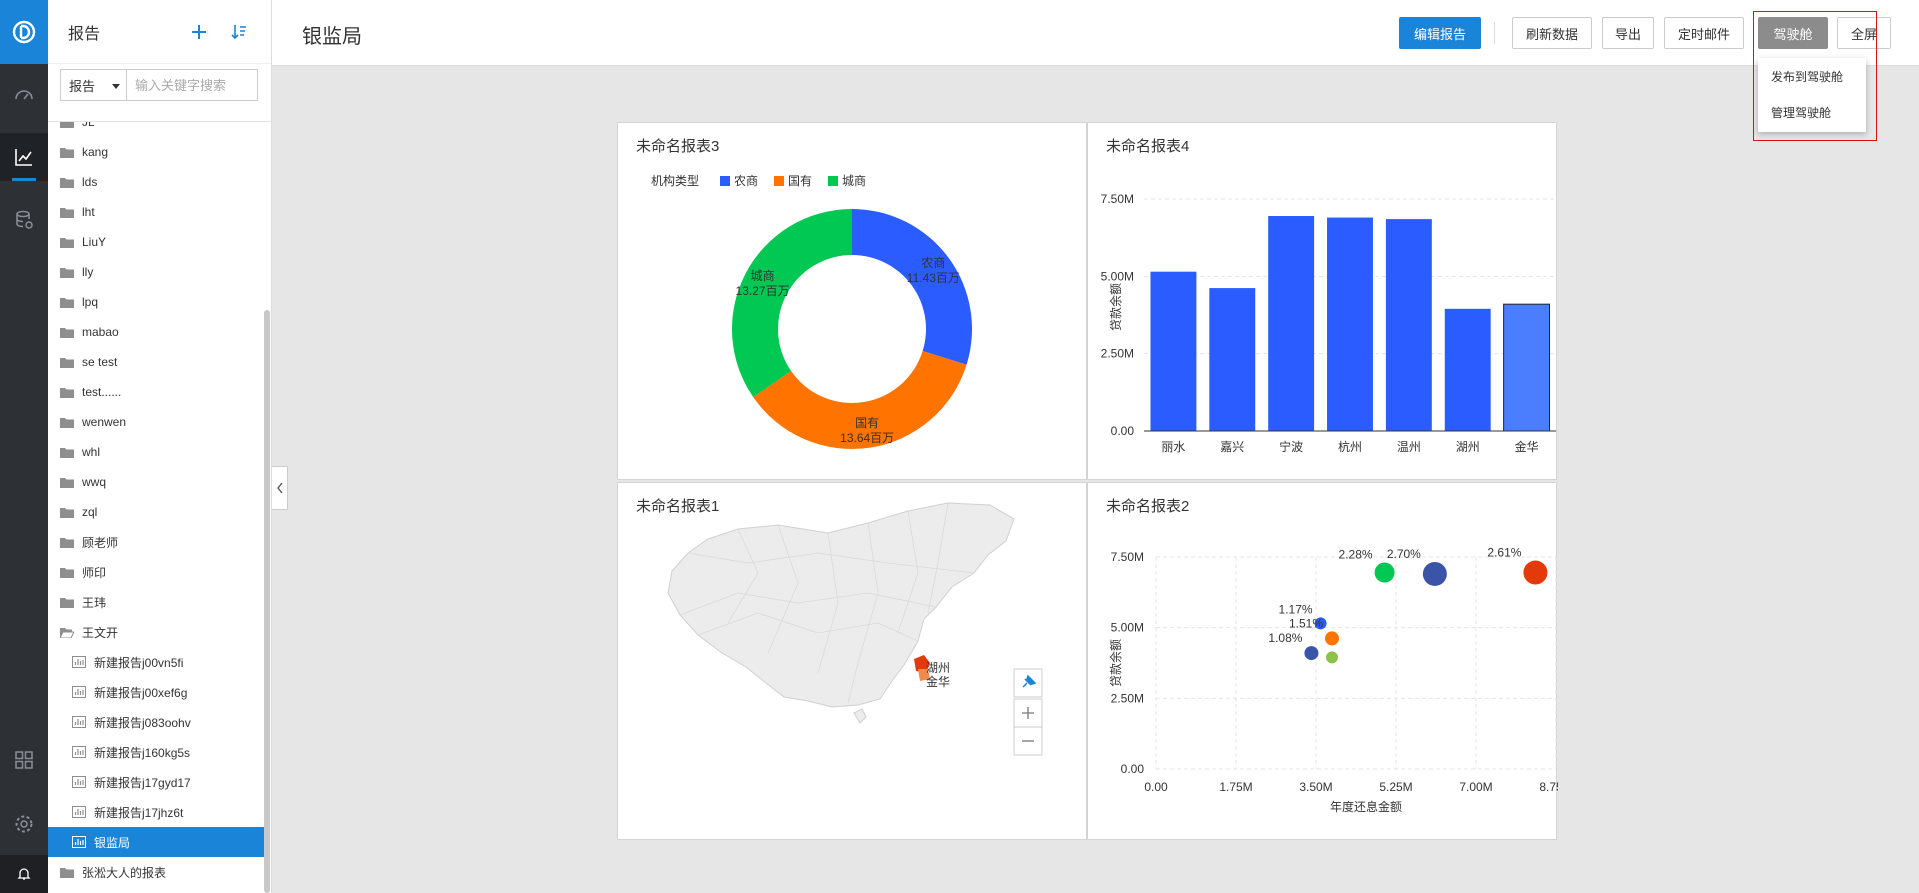 The height and width of the screenshot is (893, 1919). Describe the element at coordinates (24, 824) in the screenshot. I see `settings-nav` at that location.